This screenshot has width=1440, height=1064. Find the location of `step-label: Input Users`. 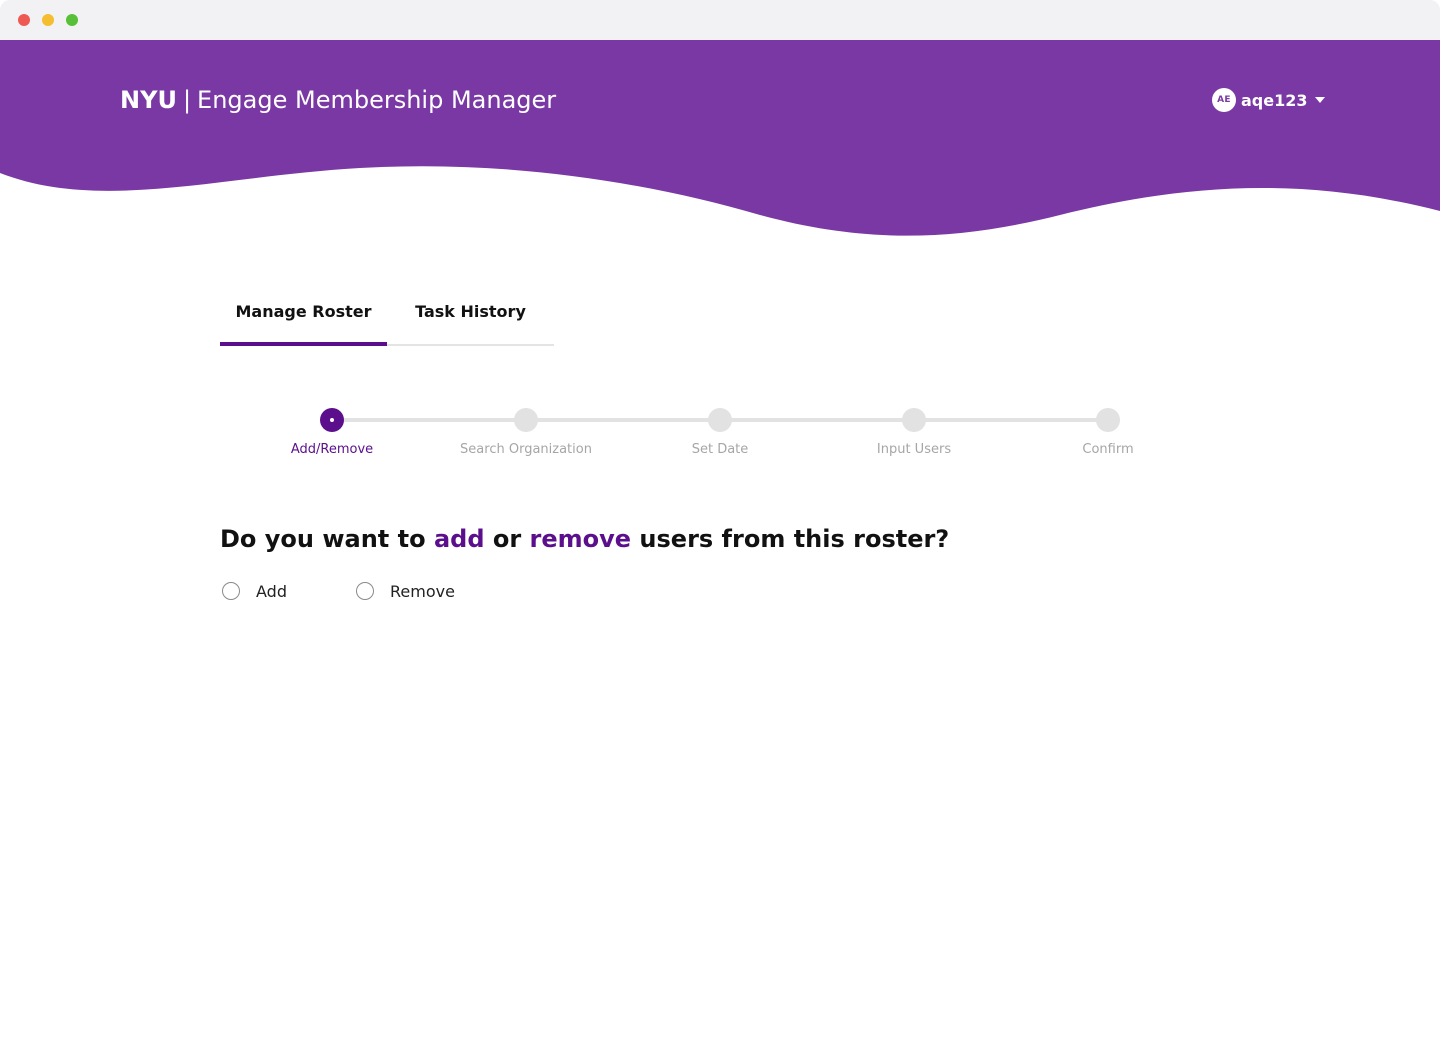

step-label: Input Users is located at coordinates (914, 449).